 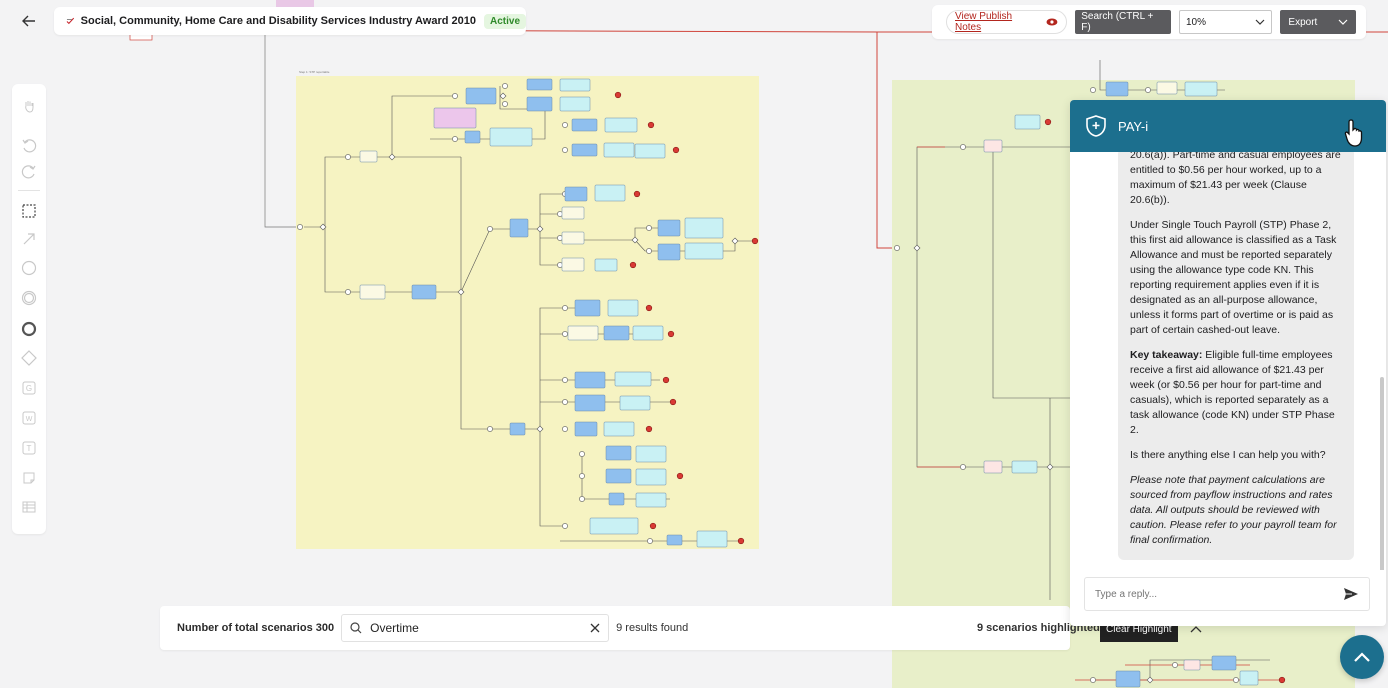 I want to click on scroll-top-button, so click(x=1362, y=657).